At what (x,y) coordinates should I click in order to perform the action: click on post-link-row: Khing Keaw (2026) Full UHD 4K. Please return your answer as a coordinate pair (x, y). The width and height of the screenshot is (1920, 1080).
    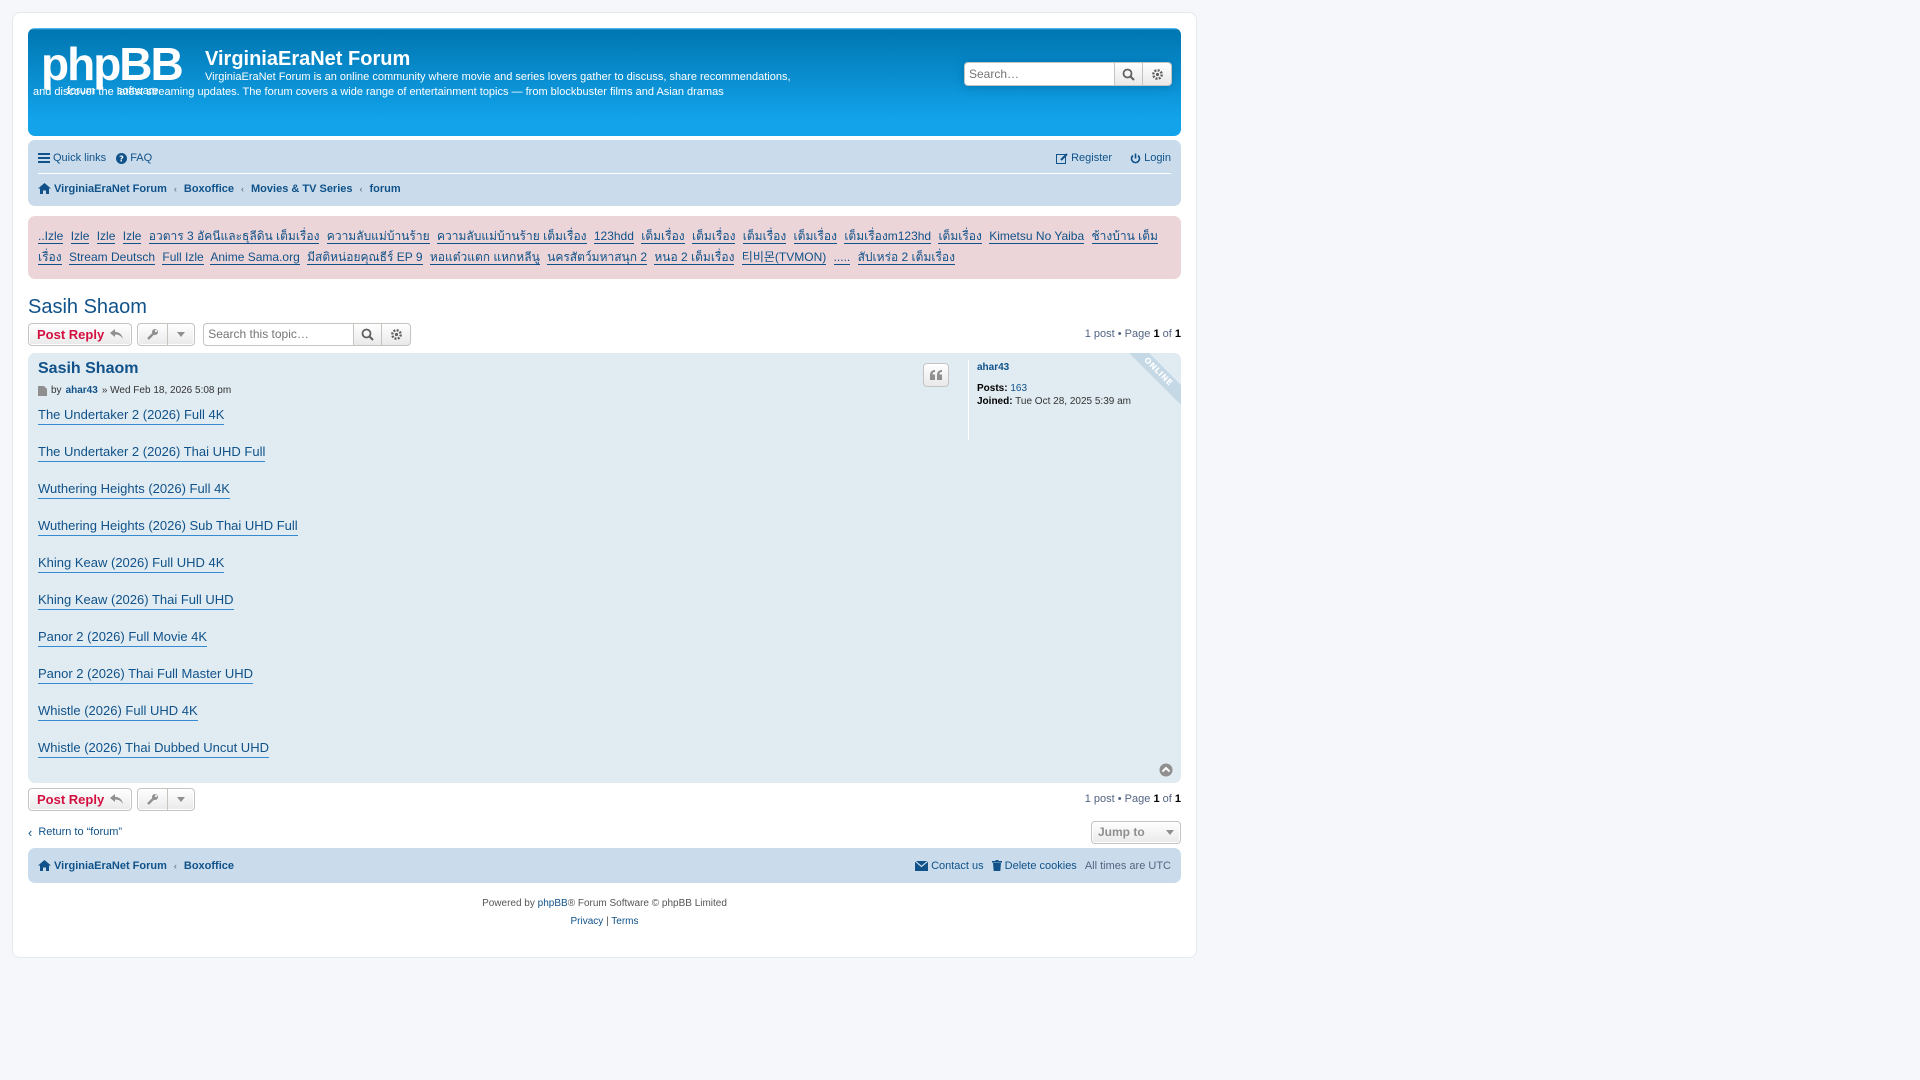
    Looking at the image, I should click on (503, 563).